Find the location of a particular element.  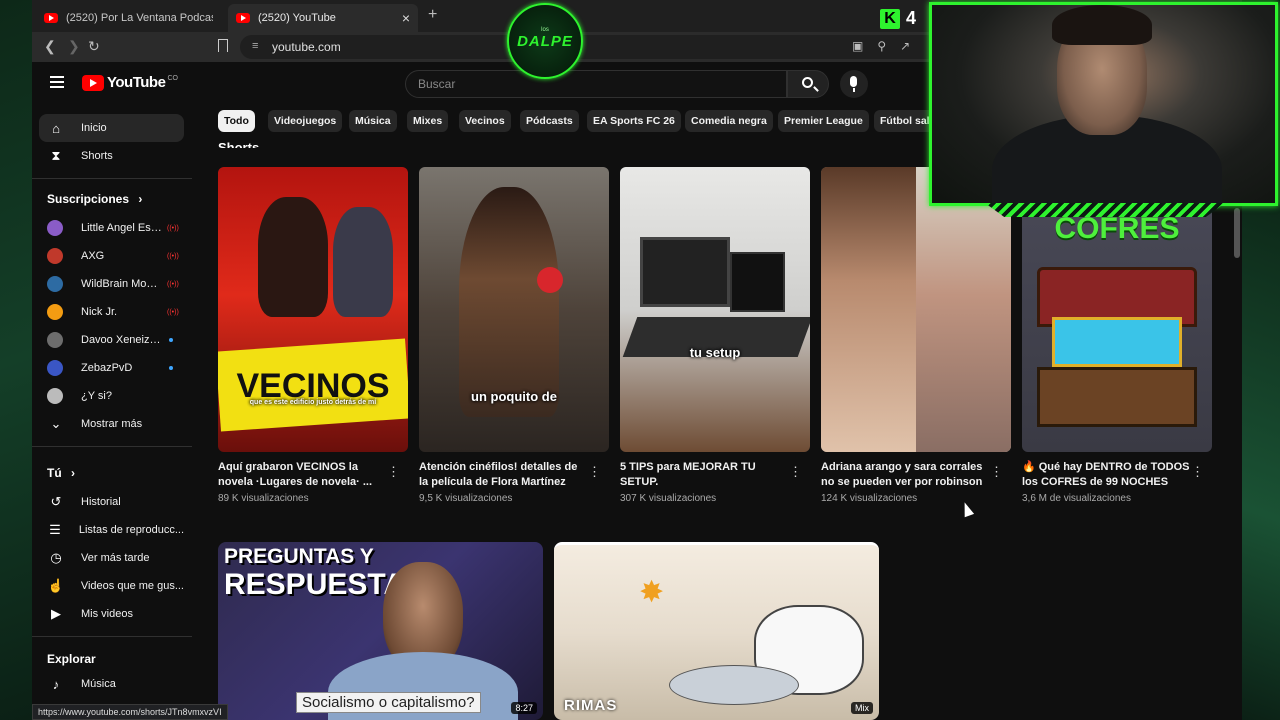

subscription-item: WildBrain Monta... ((•)) is located at coordinates (111, 284).